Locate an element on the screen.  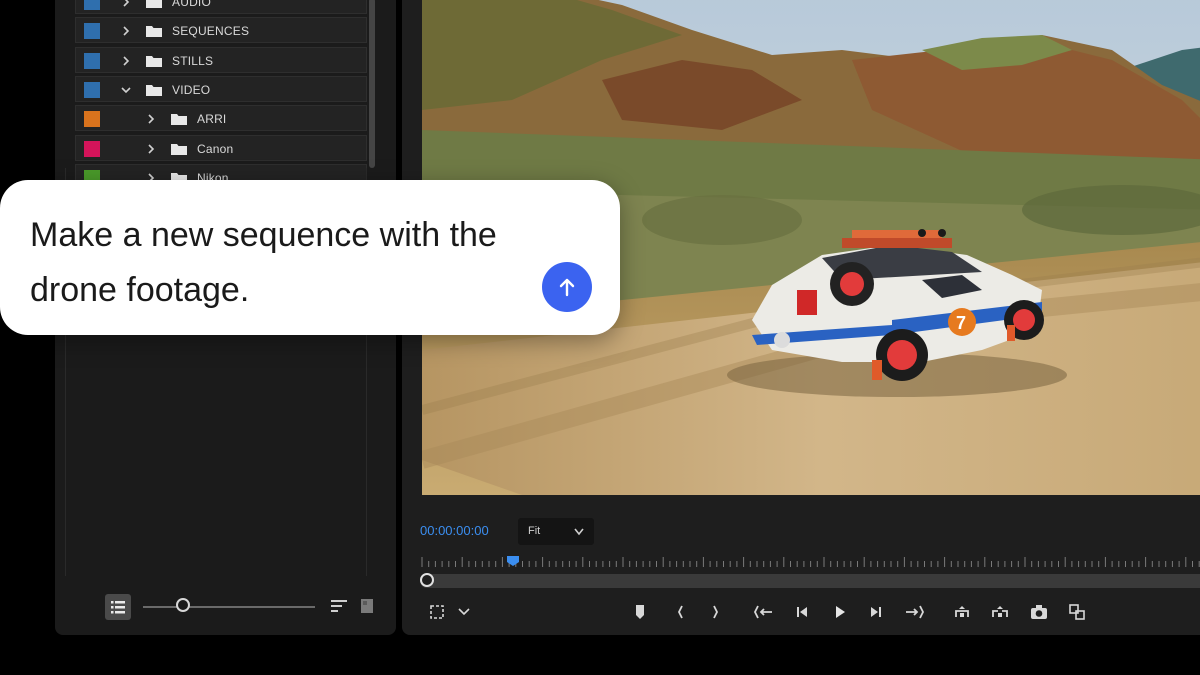
bin-label: VIDEO is located at coordinates (191, 90).